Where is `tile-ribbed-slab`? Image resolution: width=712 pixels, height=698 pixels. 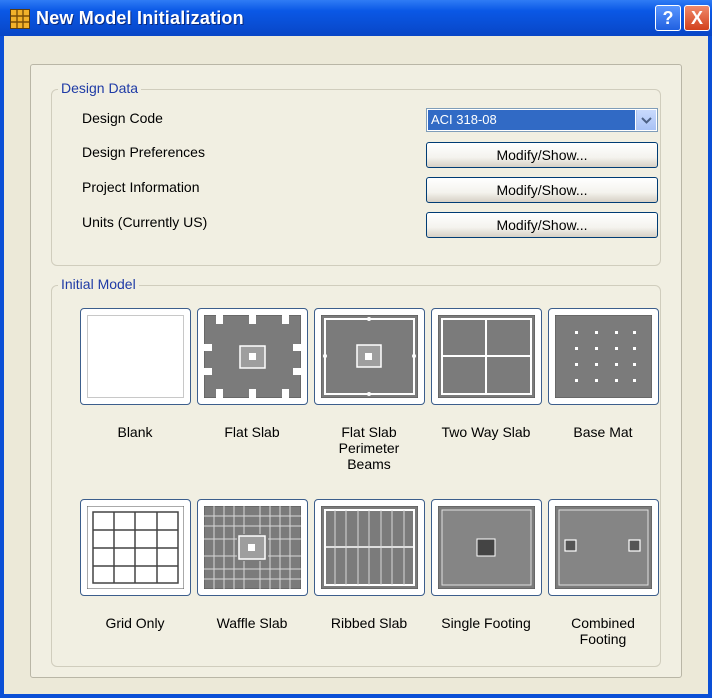
tile-ribbed-slab is located at coordinates (369, 547).